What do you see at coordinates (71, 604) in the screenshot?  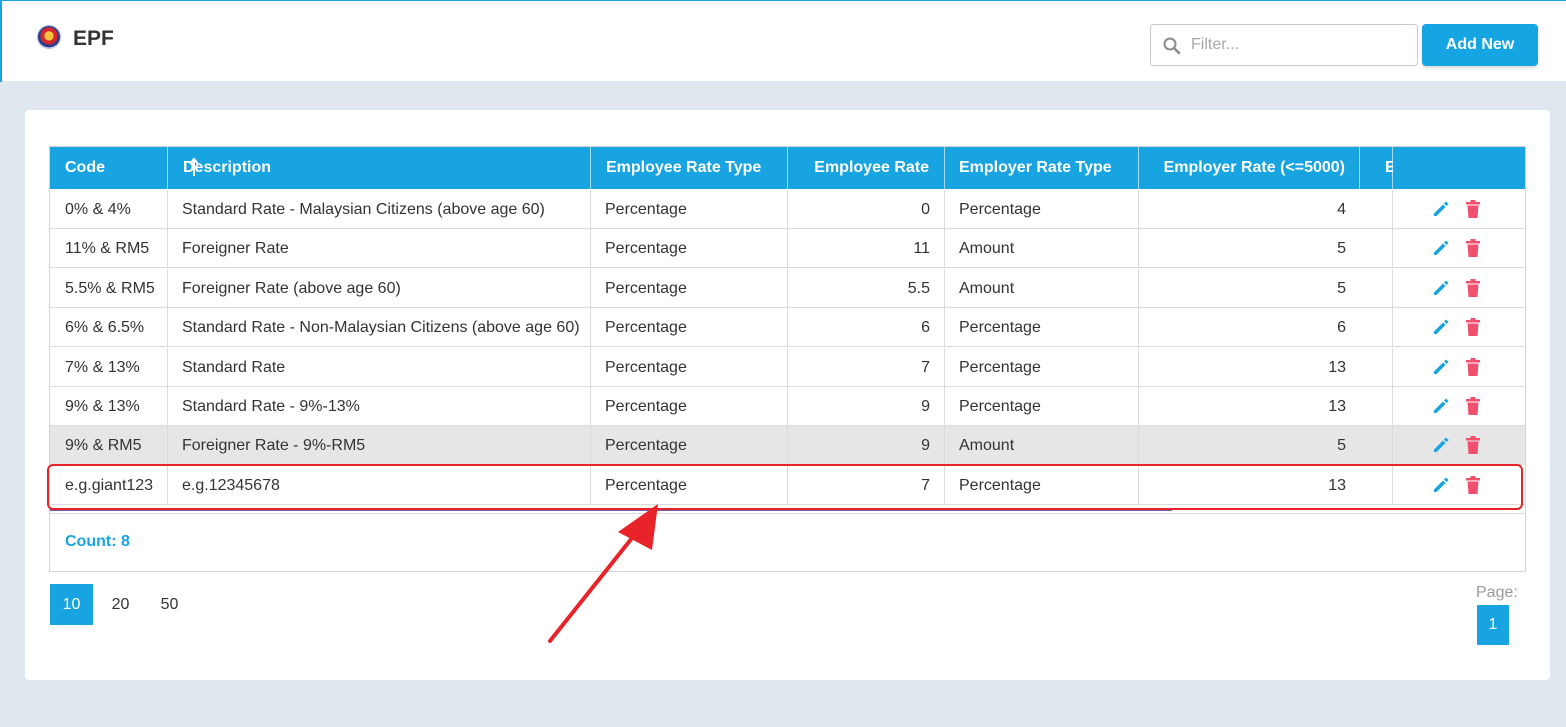 I see `page-size-10: 10` at bounding box center [71, 604].